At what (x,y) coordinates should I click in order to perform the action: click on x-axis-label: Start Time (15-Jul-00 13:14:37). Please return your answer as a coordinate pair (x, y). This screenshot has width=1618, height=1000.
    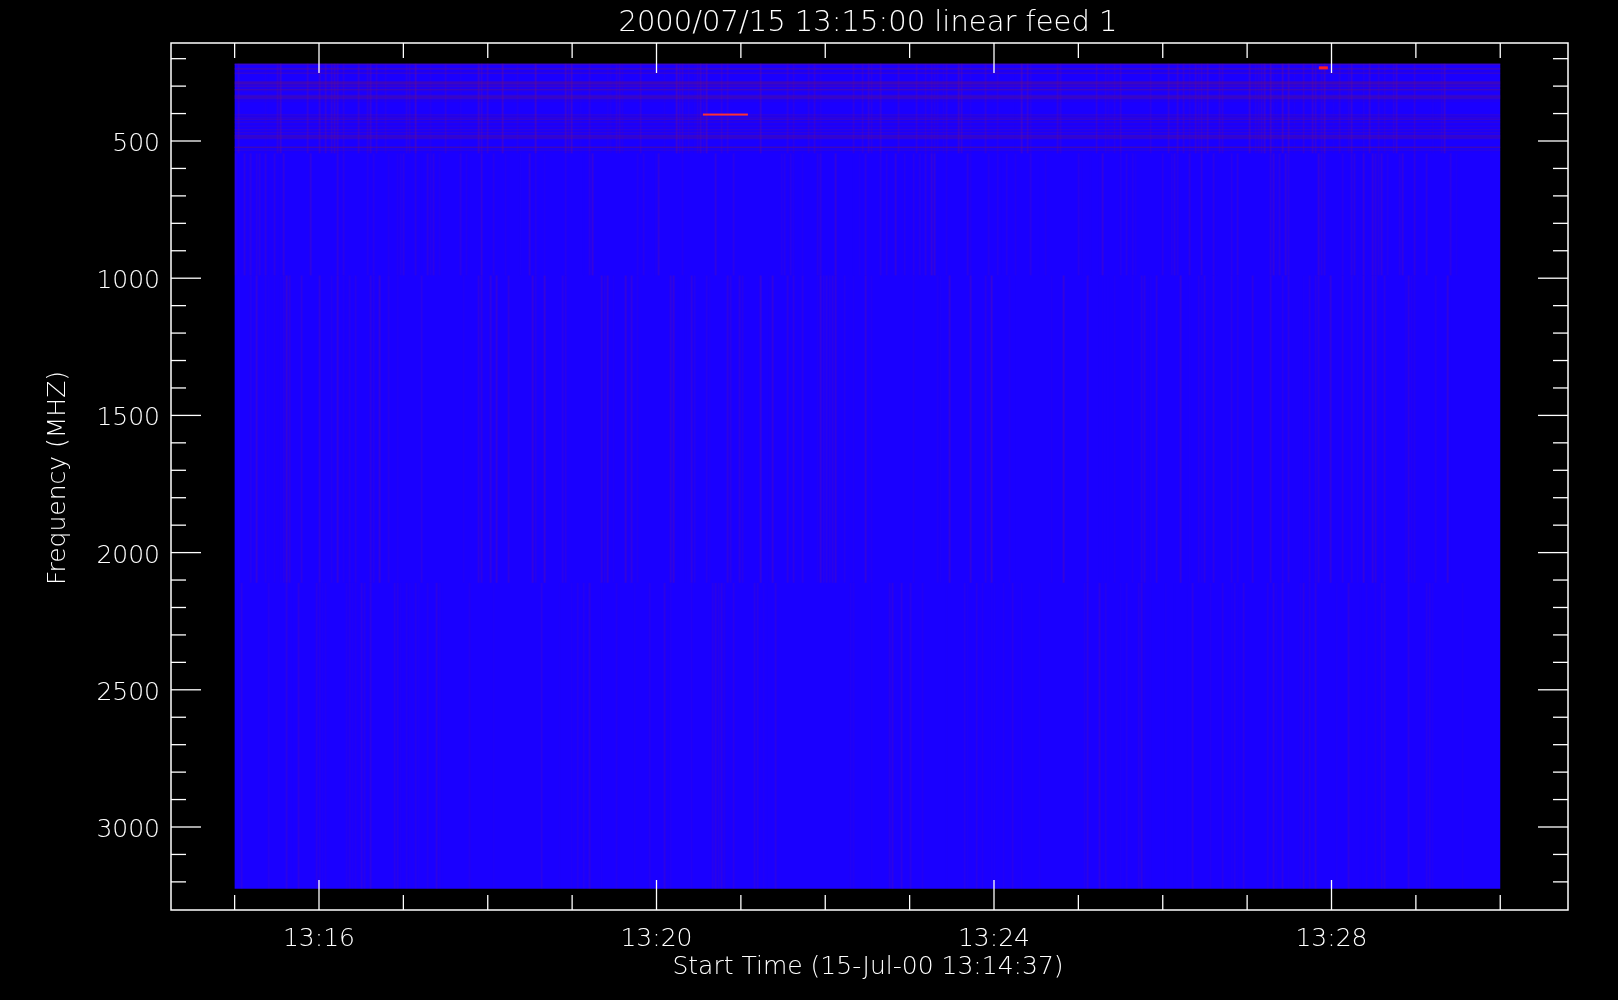
    Looking at the image, I should click on (868, 965).